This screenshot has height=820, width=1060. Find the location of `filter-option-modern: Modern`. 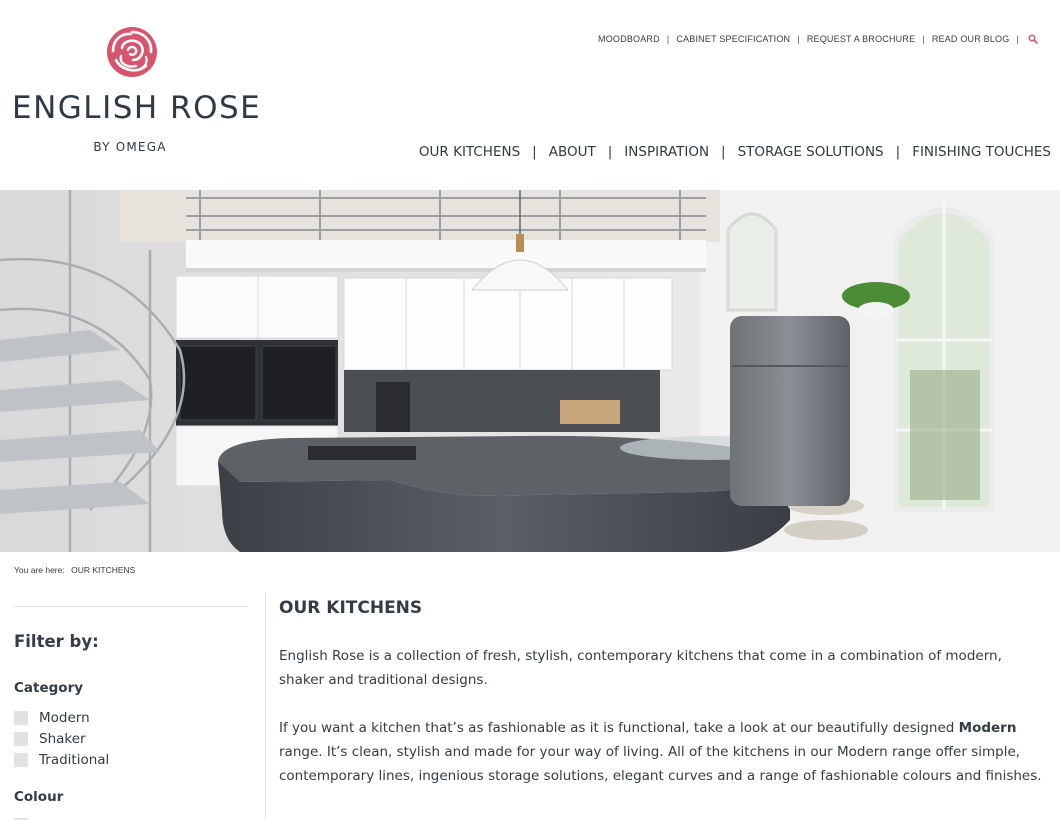

filter-option-modern: Modern is located at coordinates (52, 718).